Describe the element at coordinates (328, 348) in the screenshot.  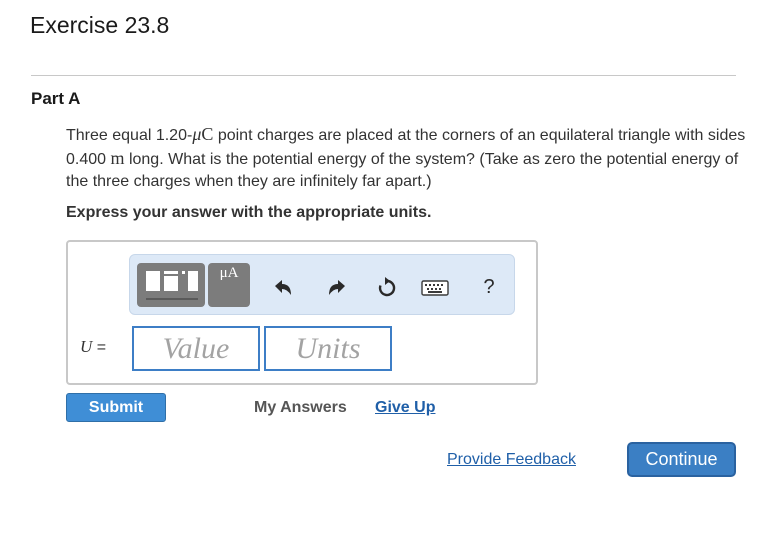
I see `units-input: Units` at that location.